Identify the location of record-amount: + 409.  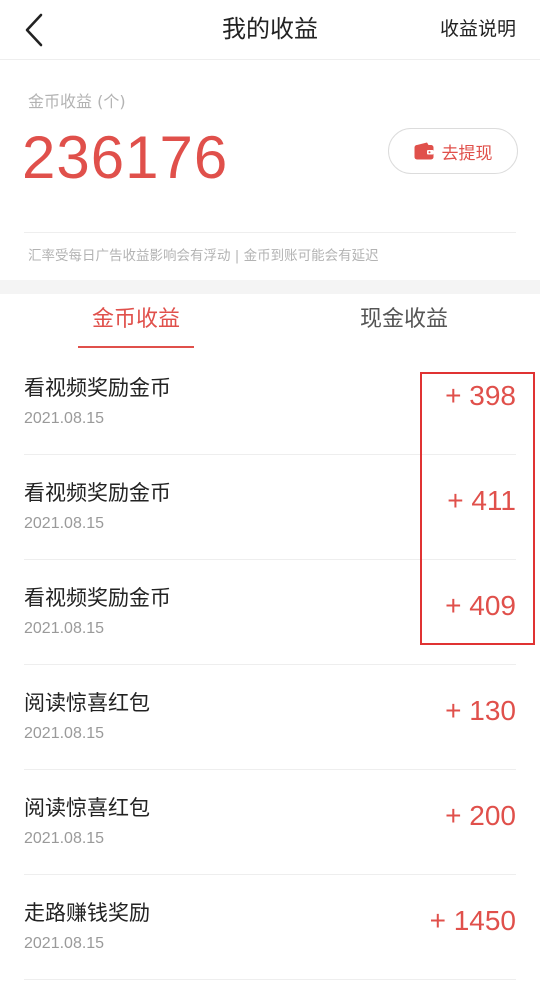
(480, 605).